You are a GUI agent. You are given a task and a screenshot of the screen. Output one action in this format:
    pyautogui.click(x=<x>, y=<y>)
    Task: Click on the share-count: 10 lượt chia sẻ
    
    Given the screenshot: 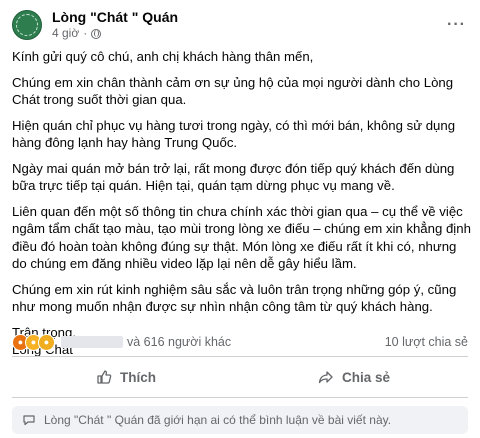 What is the action you would take?
    pyautogui.click(x=426, y=342)
    